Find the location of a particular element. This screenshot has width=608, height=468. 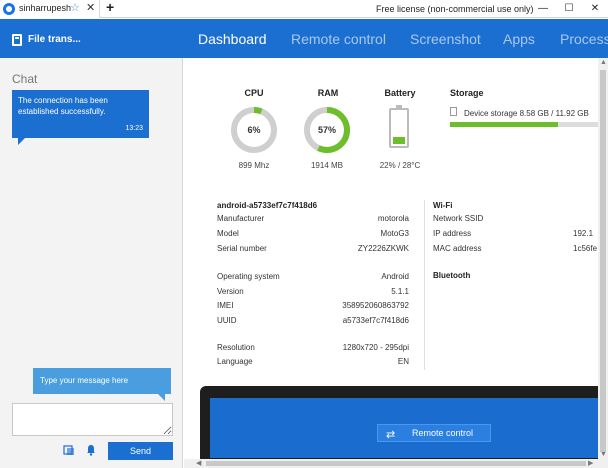

tab-screenshot: Screenshot is located at coordinates (445, 39).